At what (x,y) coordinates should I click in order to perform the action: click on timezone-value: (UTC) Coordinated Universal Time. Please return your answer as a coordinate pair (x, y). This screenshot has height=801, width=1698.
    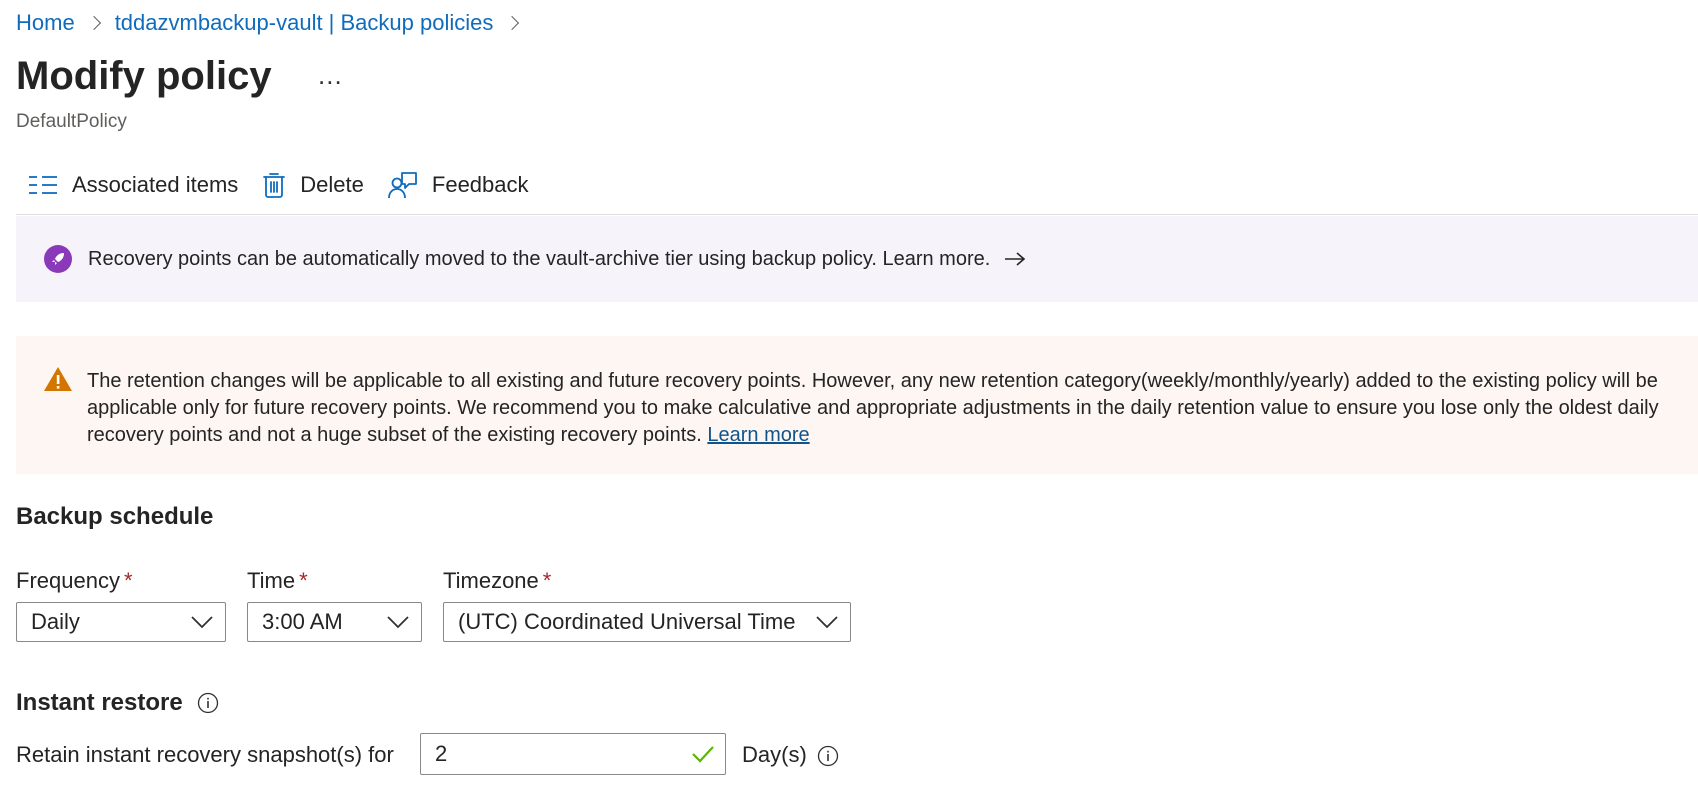
    Looking at the image, I should click on (627, 621).